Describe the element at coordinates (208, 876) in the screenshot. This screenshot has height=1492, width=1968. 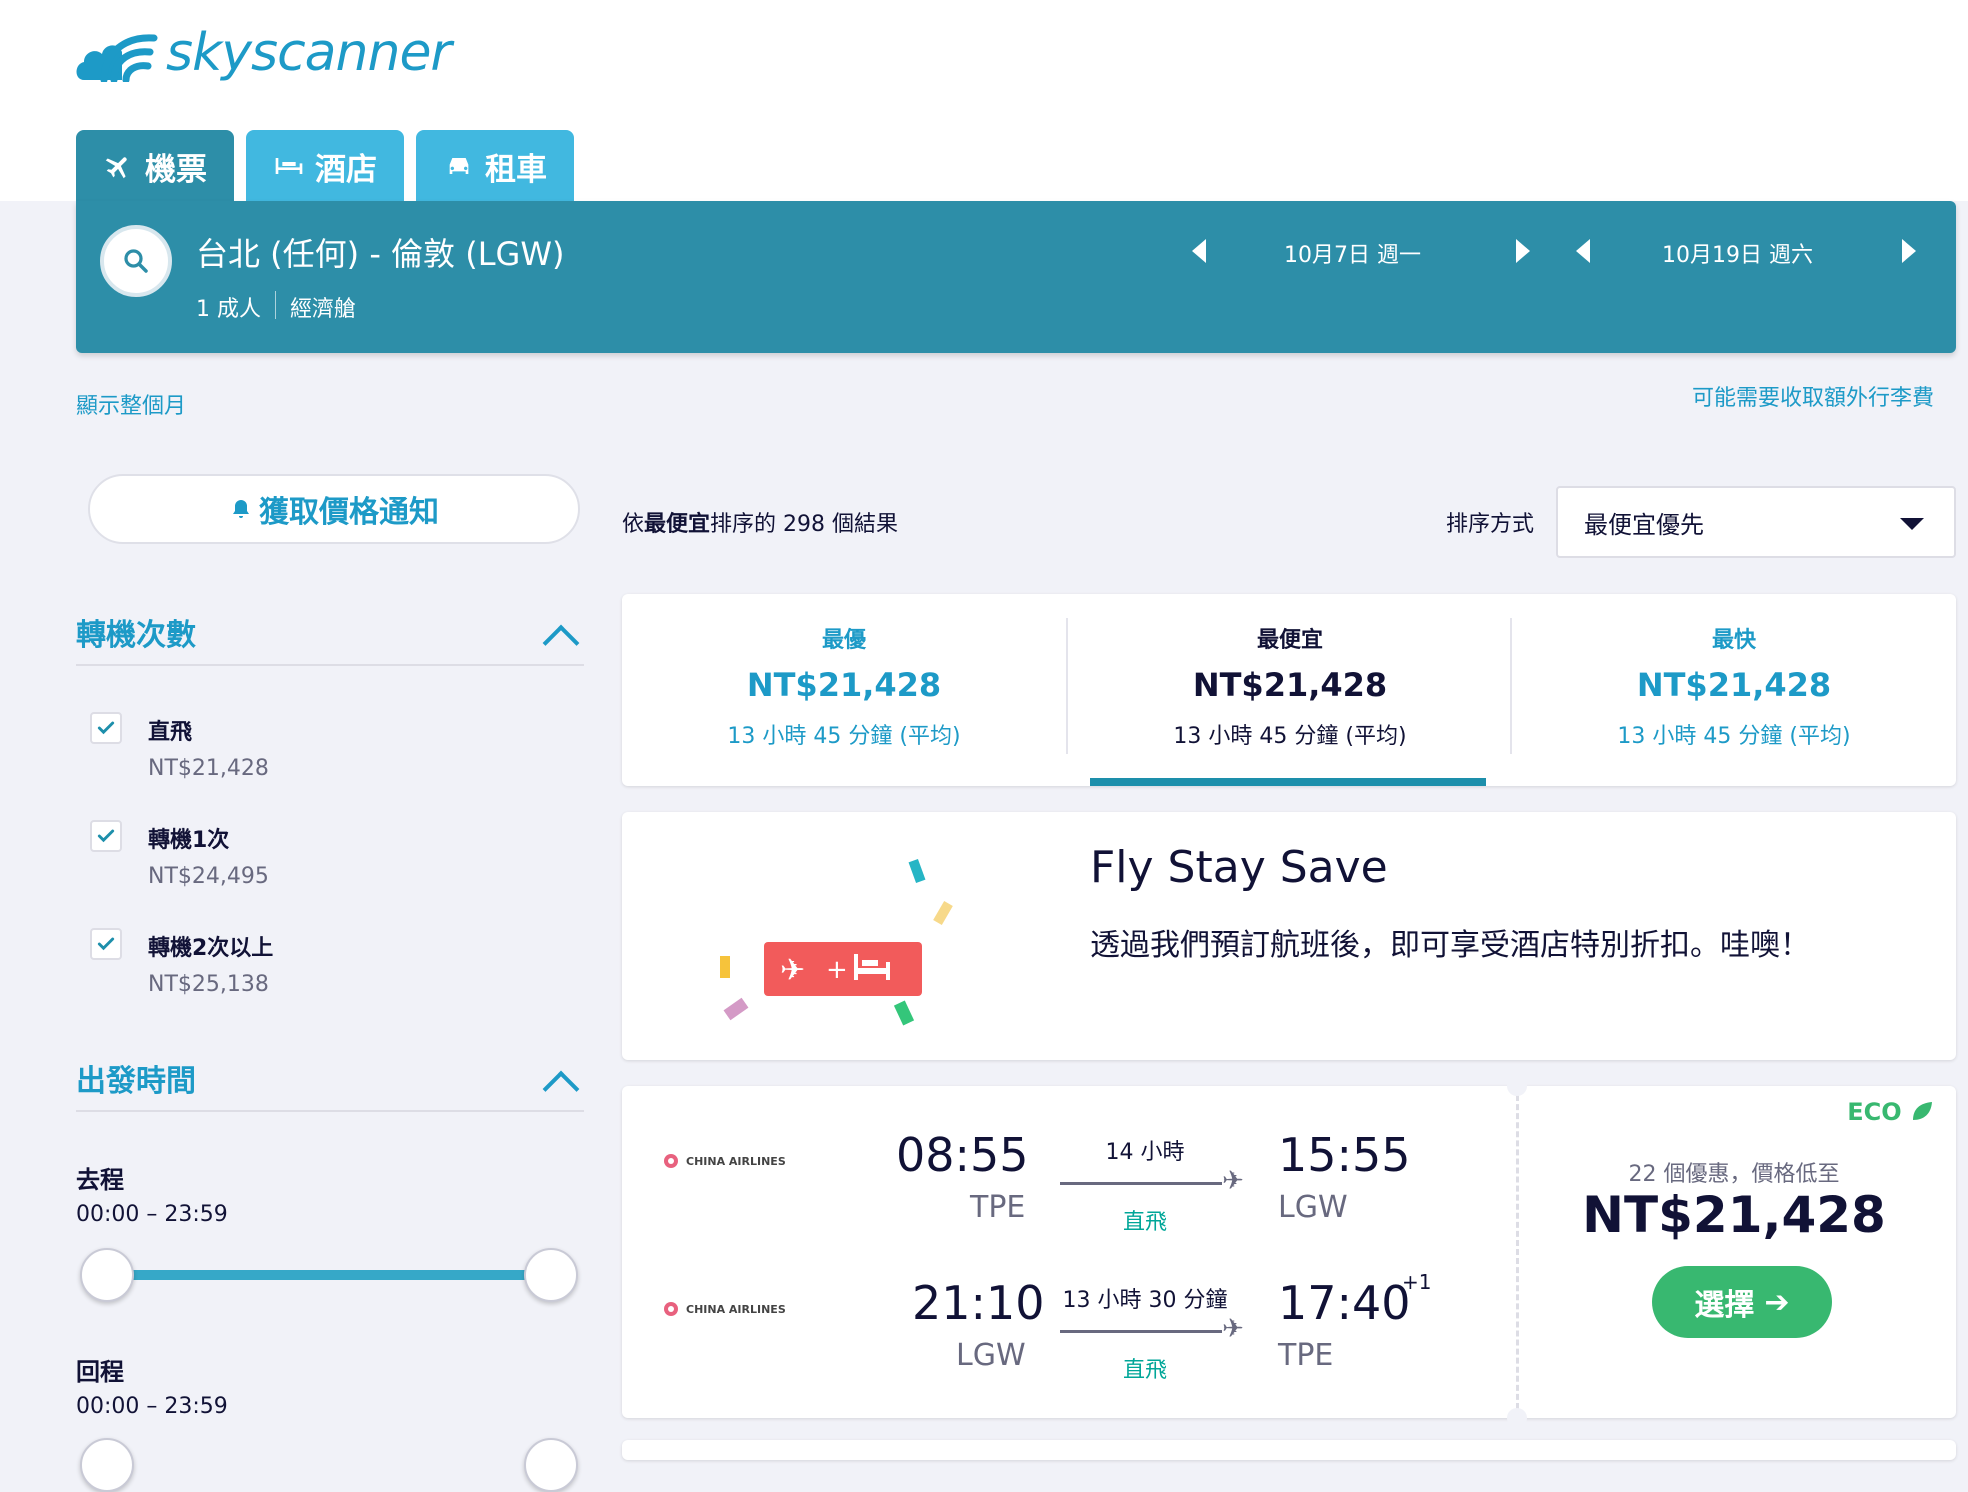
I see `stops-price-1-stop: NT$24,495` at that location.